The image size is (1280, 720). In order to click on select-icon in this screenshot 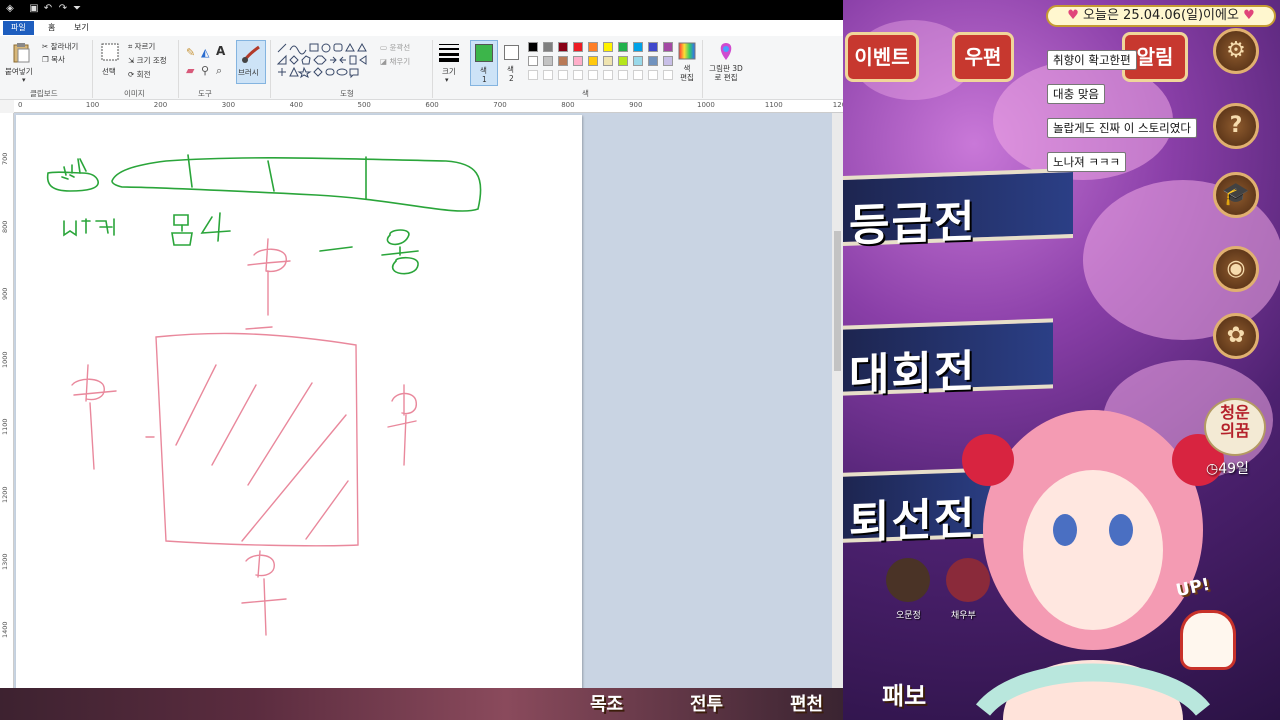, I will do `click(110, 52)`.